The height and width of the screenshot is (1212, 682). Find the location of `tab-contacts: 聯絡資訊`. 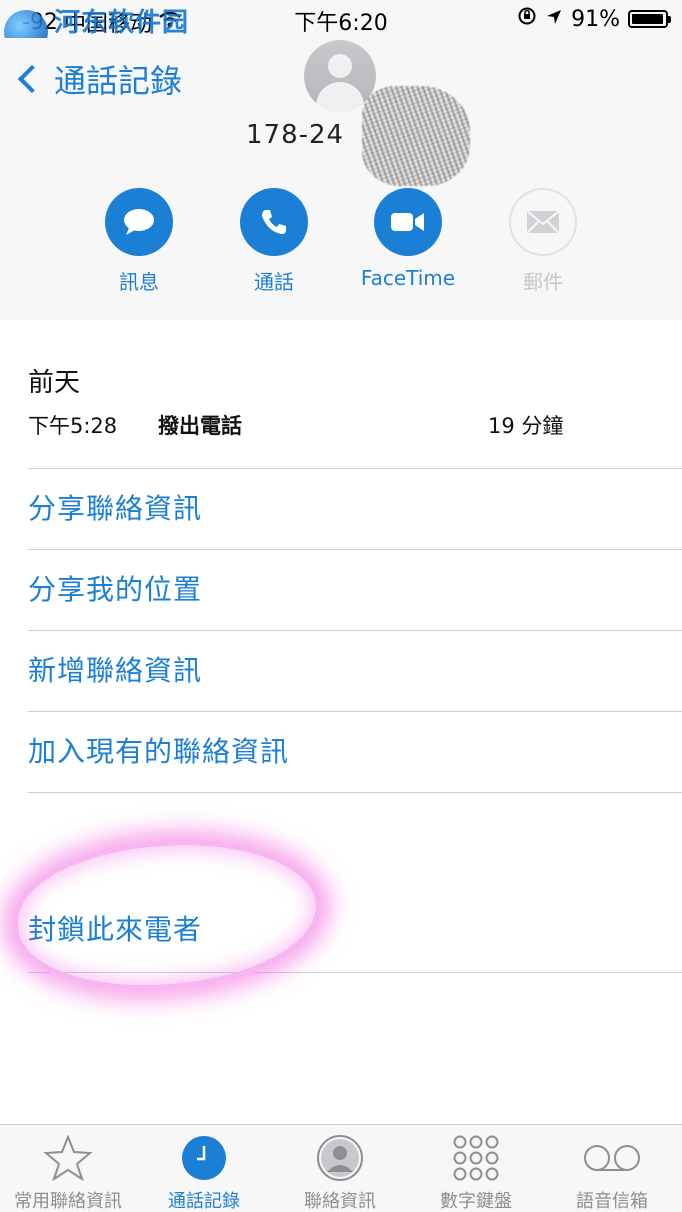

tab-contacts: 聯絡資訊 is located at coordinates (340, 1172).